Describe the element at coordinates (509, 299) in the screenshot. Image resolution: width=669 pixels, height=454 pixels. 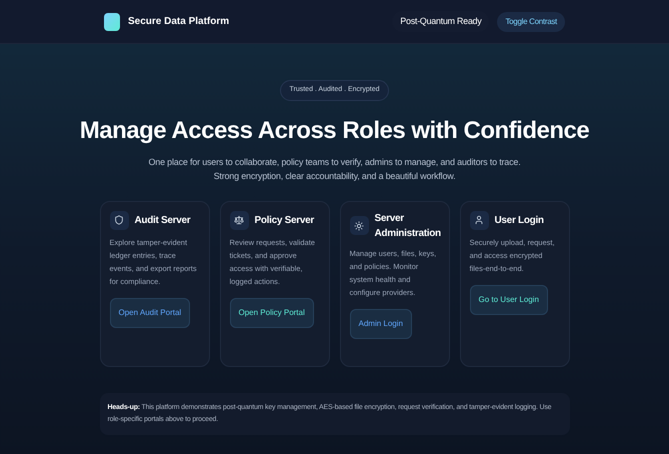
I see `portal-button: Go to User Login` at that location.